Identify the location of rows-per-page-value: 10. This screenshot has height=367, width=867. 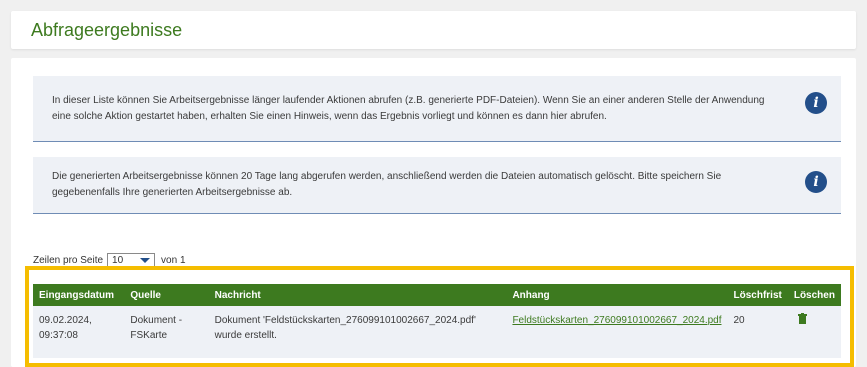
(118, 260).